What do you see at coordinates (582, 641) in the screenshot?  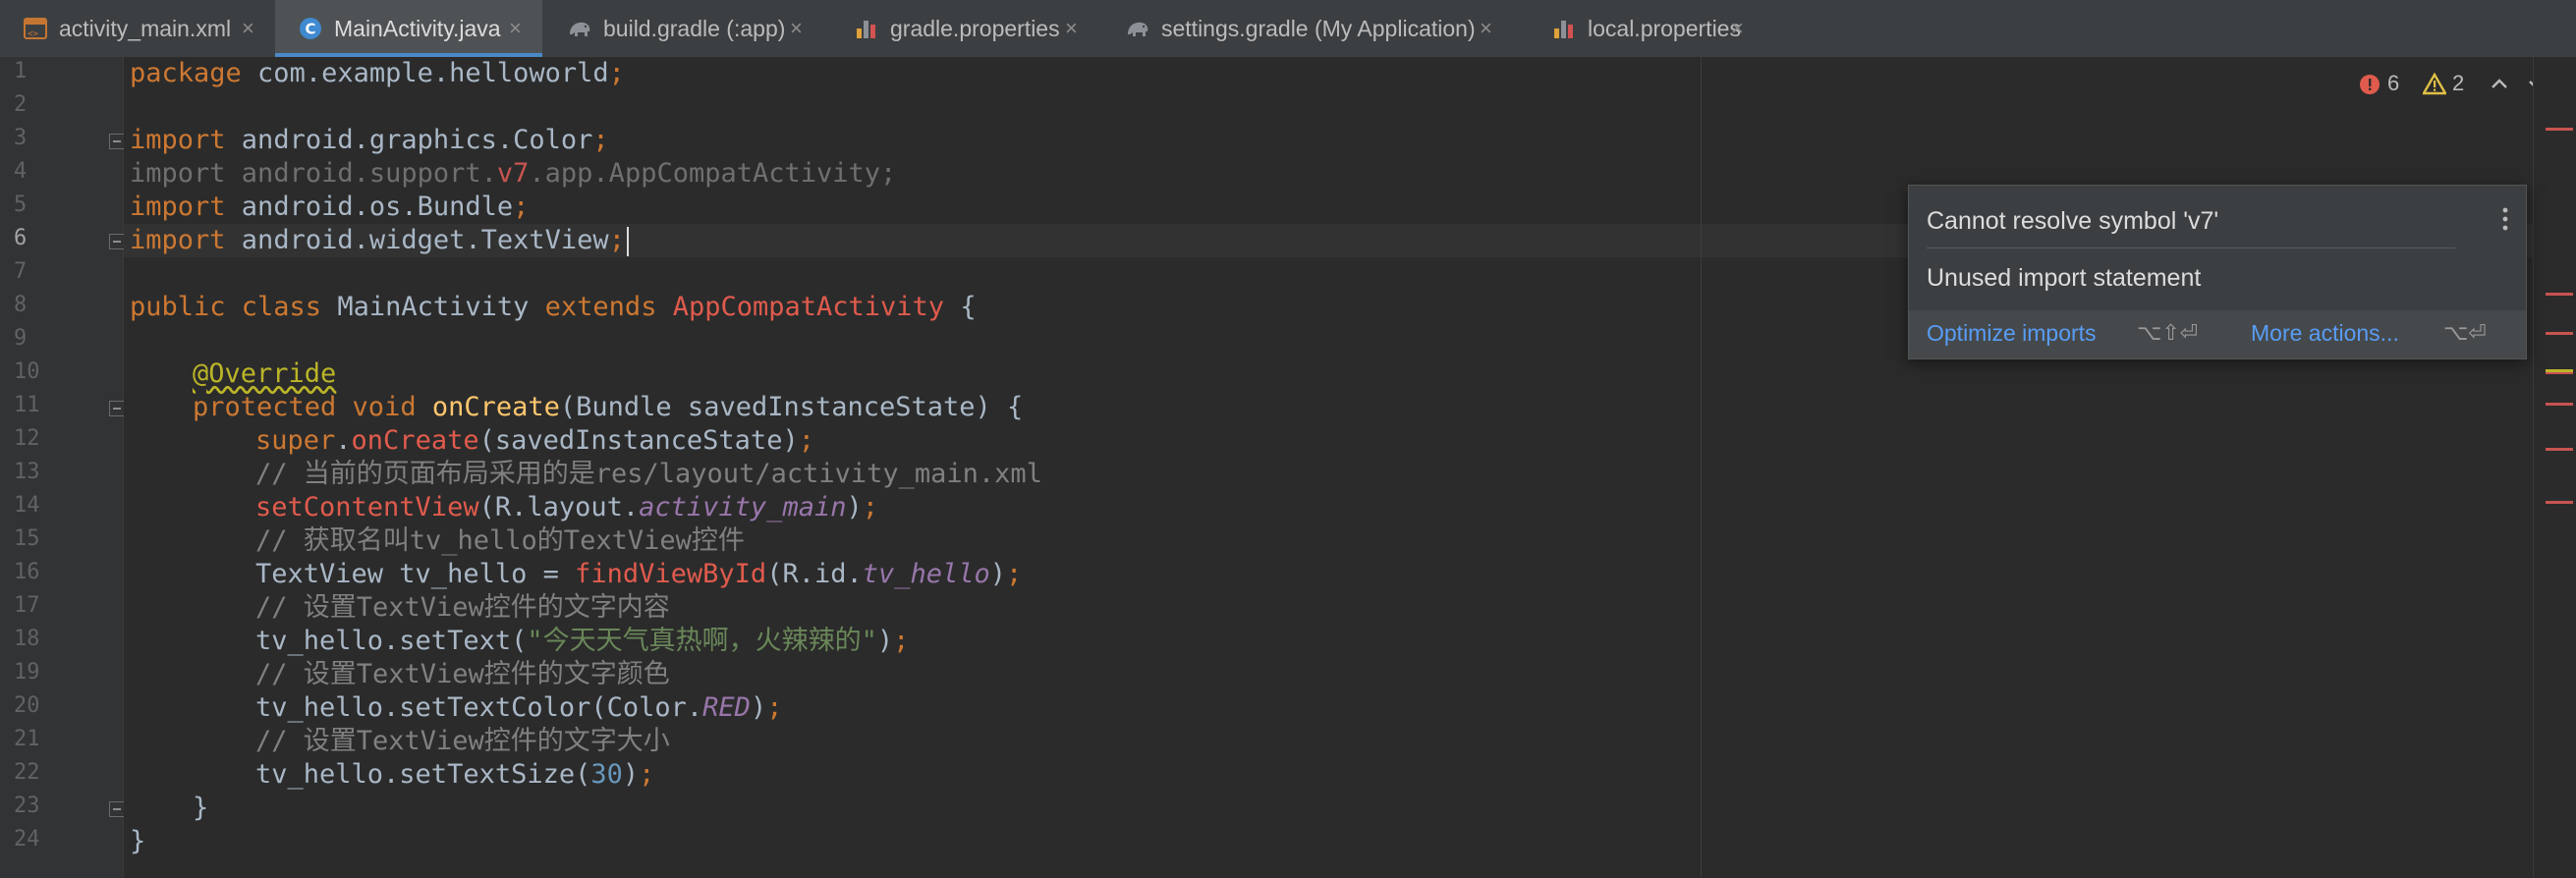 I see `code-line-18: tv_hello.setText("今天天气真热啊，火辣辣的");` at bounding box center [582, 641].